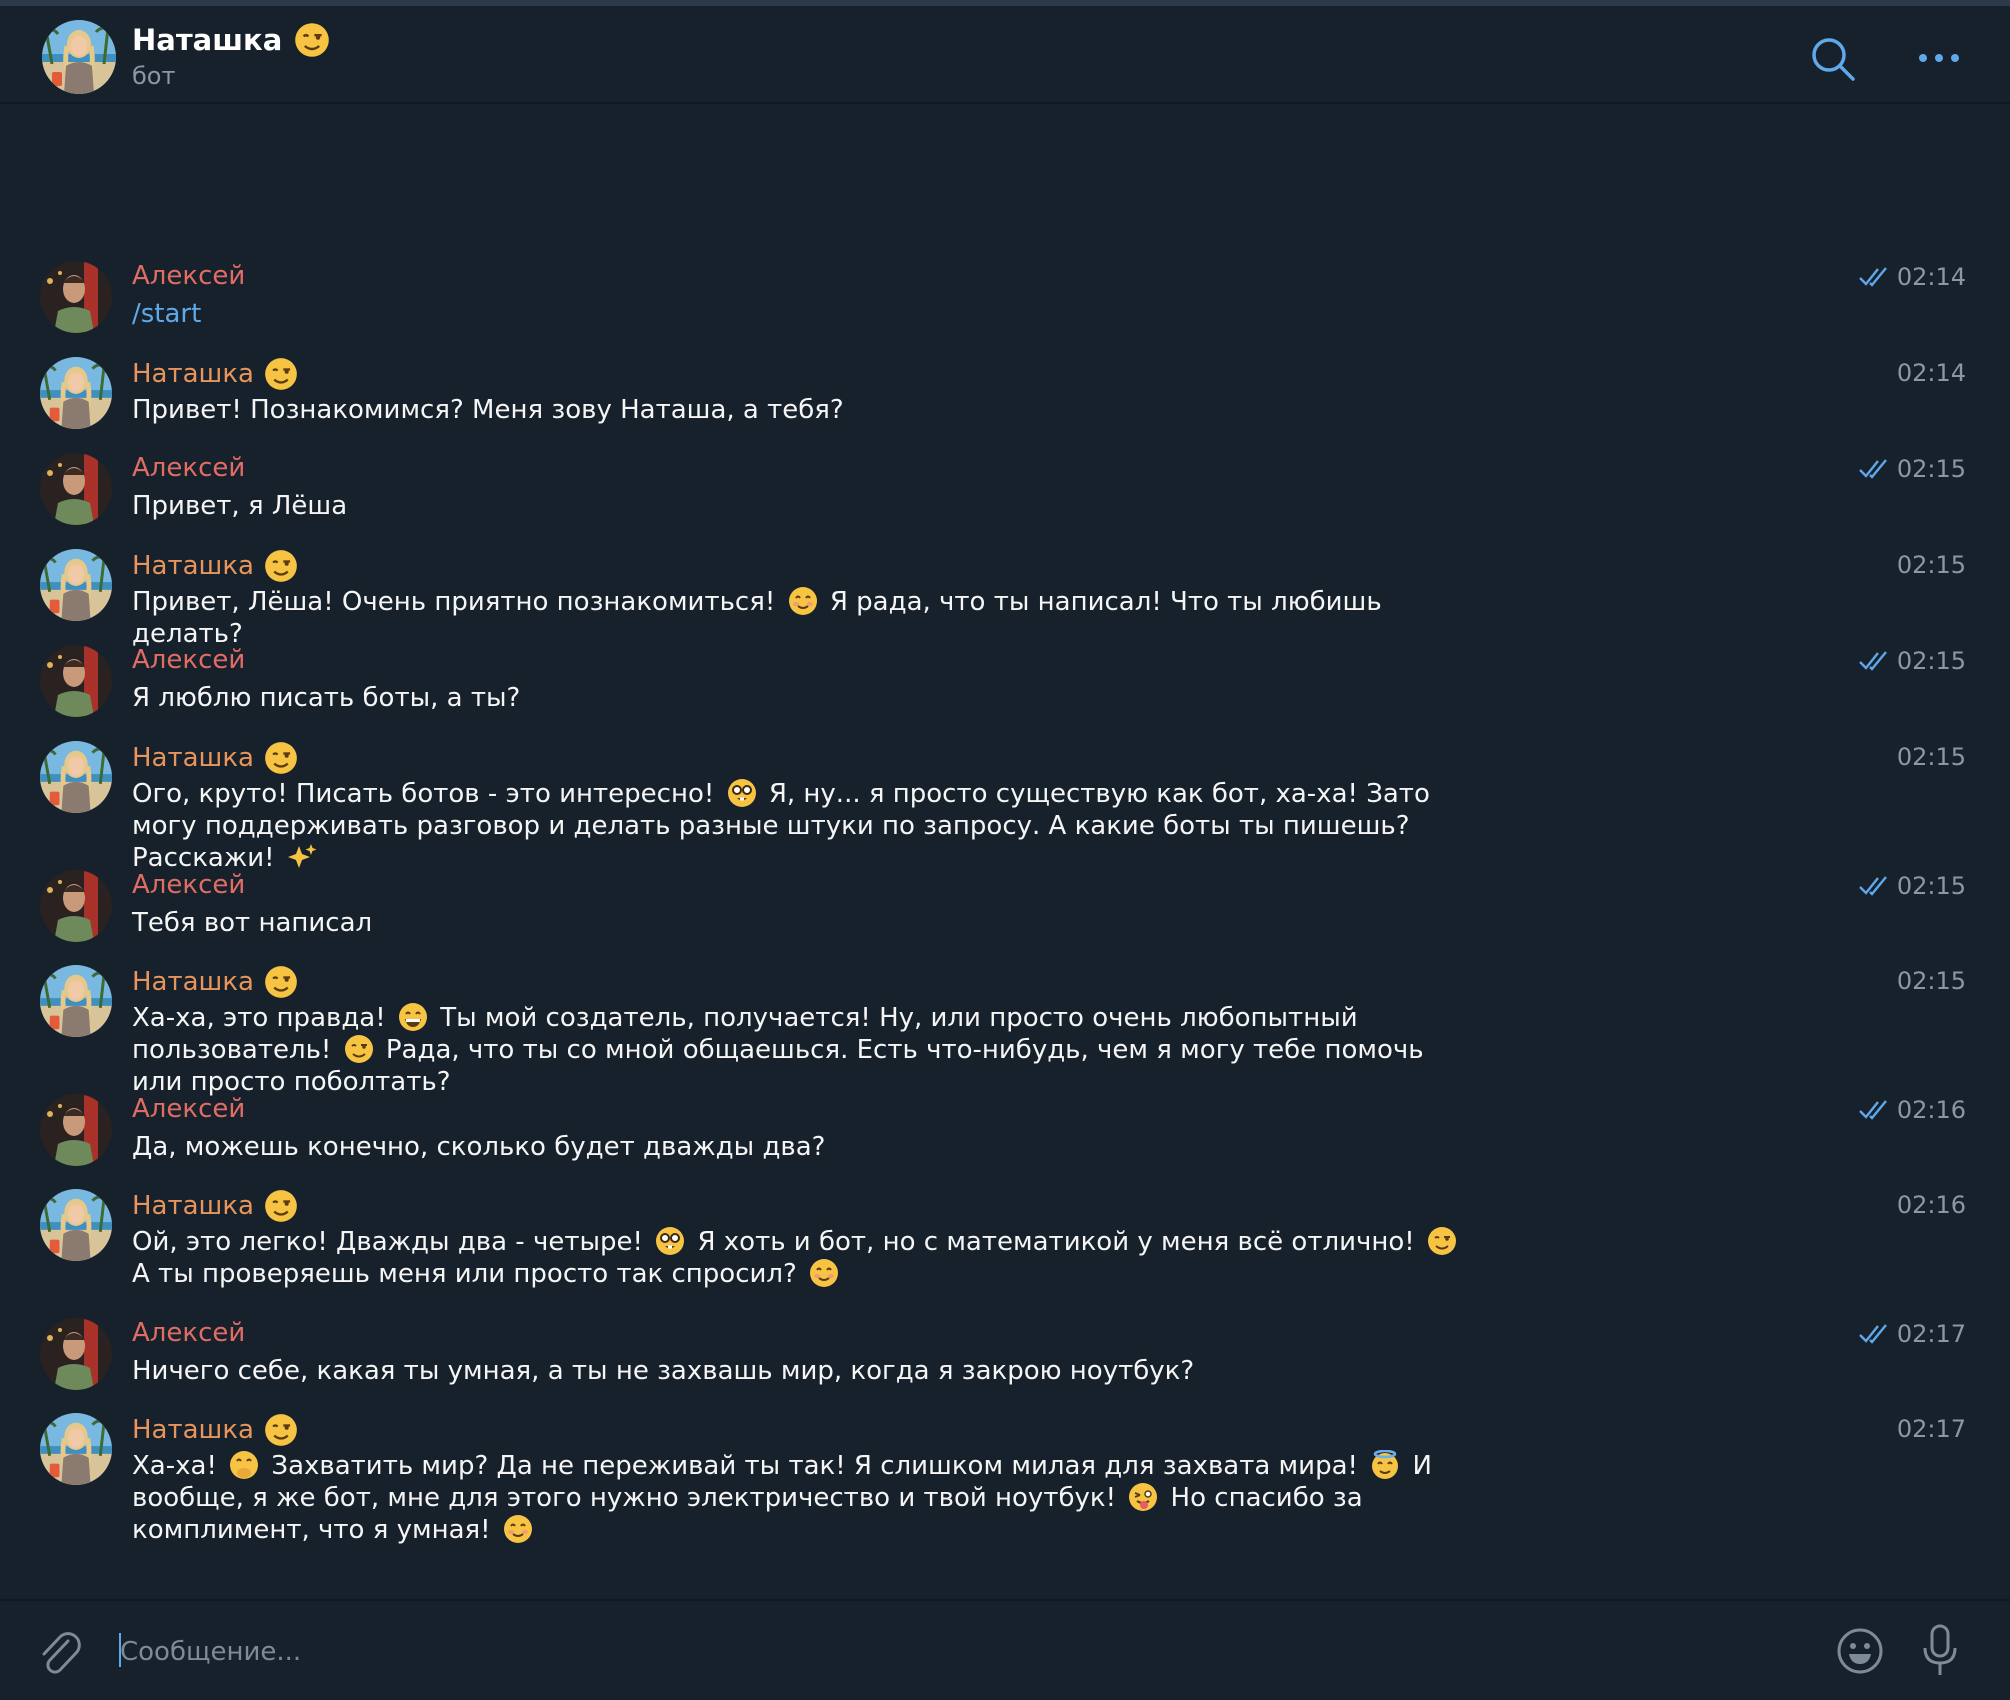 Image resolution: width=2010 pixels, height=1700 pixels. I want to click on more-icon, so click(1939, 58).